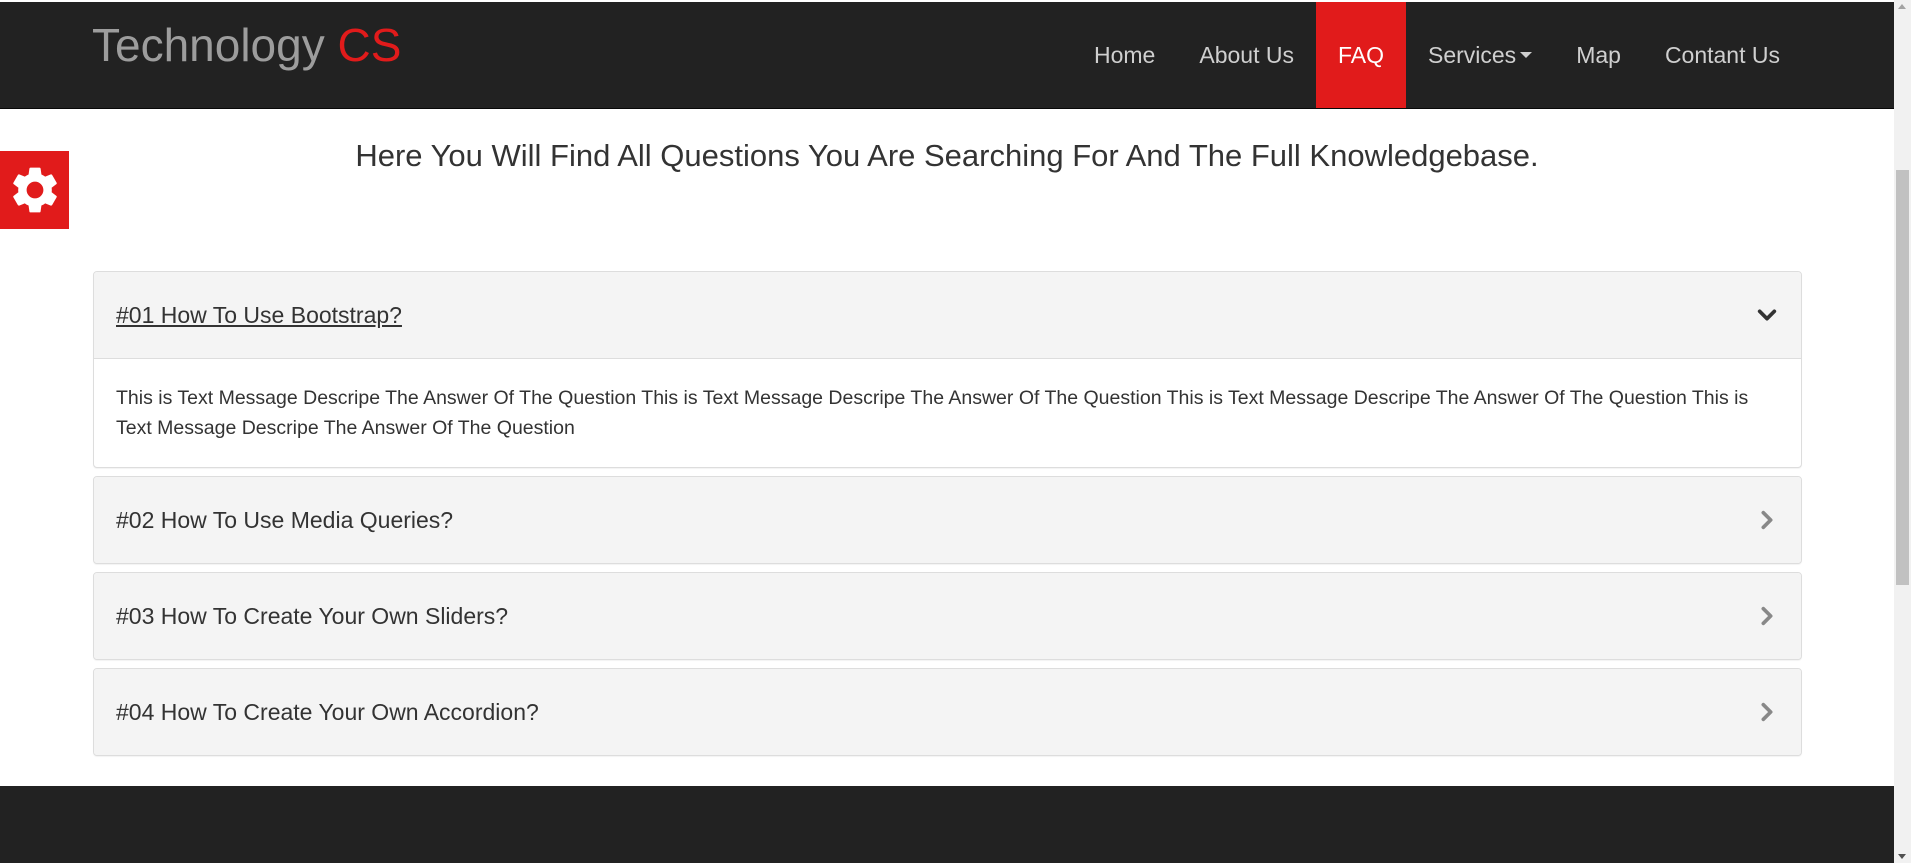 The width and height of the screenshot is (1911, 863). What do you see at coordinates (312, 616) in the screenshot?
I see `faq-question-3: #03 How To Create Your Own Sliders?` at bounding box center [312, 616].